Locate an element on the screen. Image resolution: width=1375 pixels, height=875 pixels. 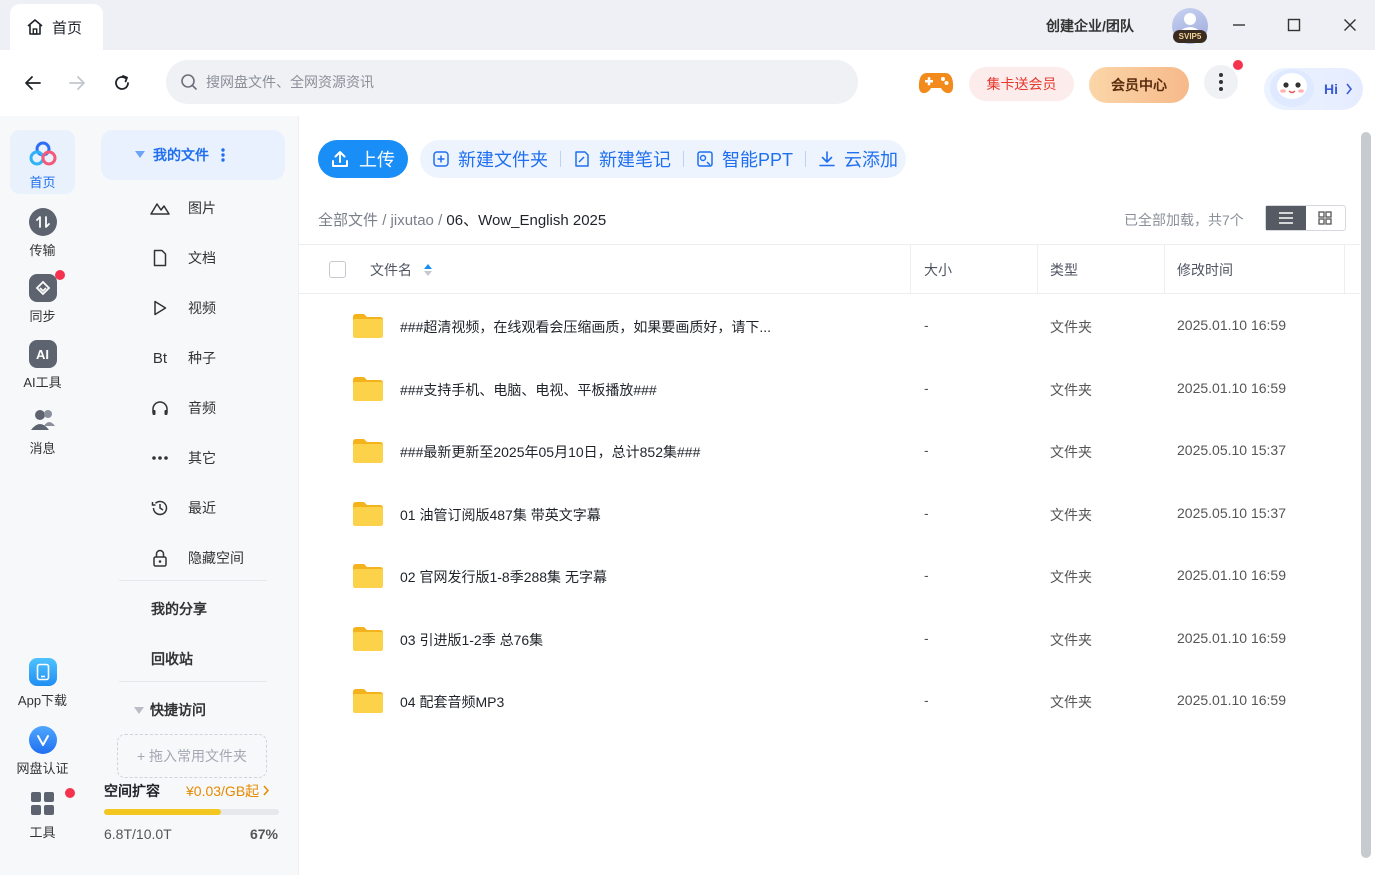
grid-view-icon is located at coordinates (1325, 218).